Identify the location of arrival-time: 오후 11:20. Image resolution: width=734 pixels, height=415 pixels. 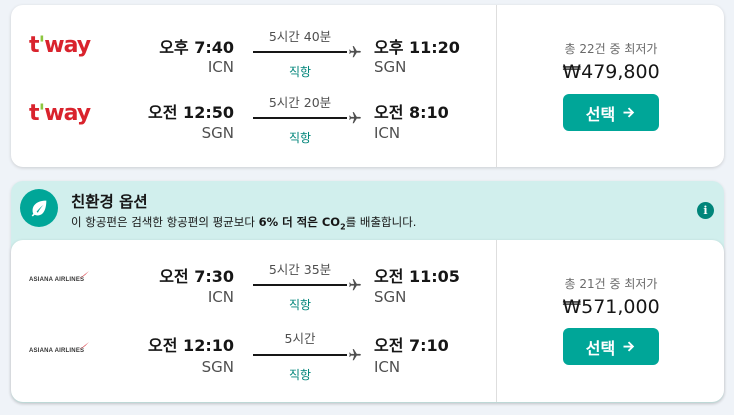
(417, 47).